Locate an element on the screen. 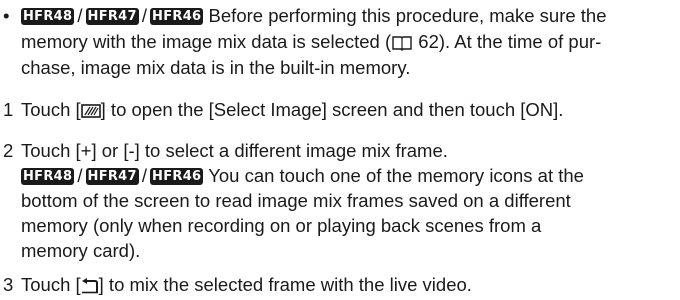  step-3-text-a: Touch [ is located at coordinates (51, 284).